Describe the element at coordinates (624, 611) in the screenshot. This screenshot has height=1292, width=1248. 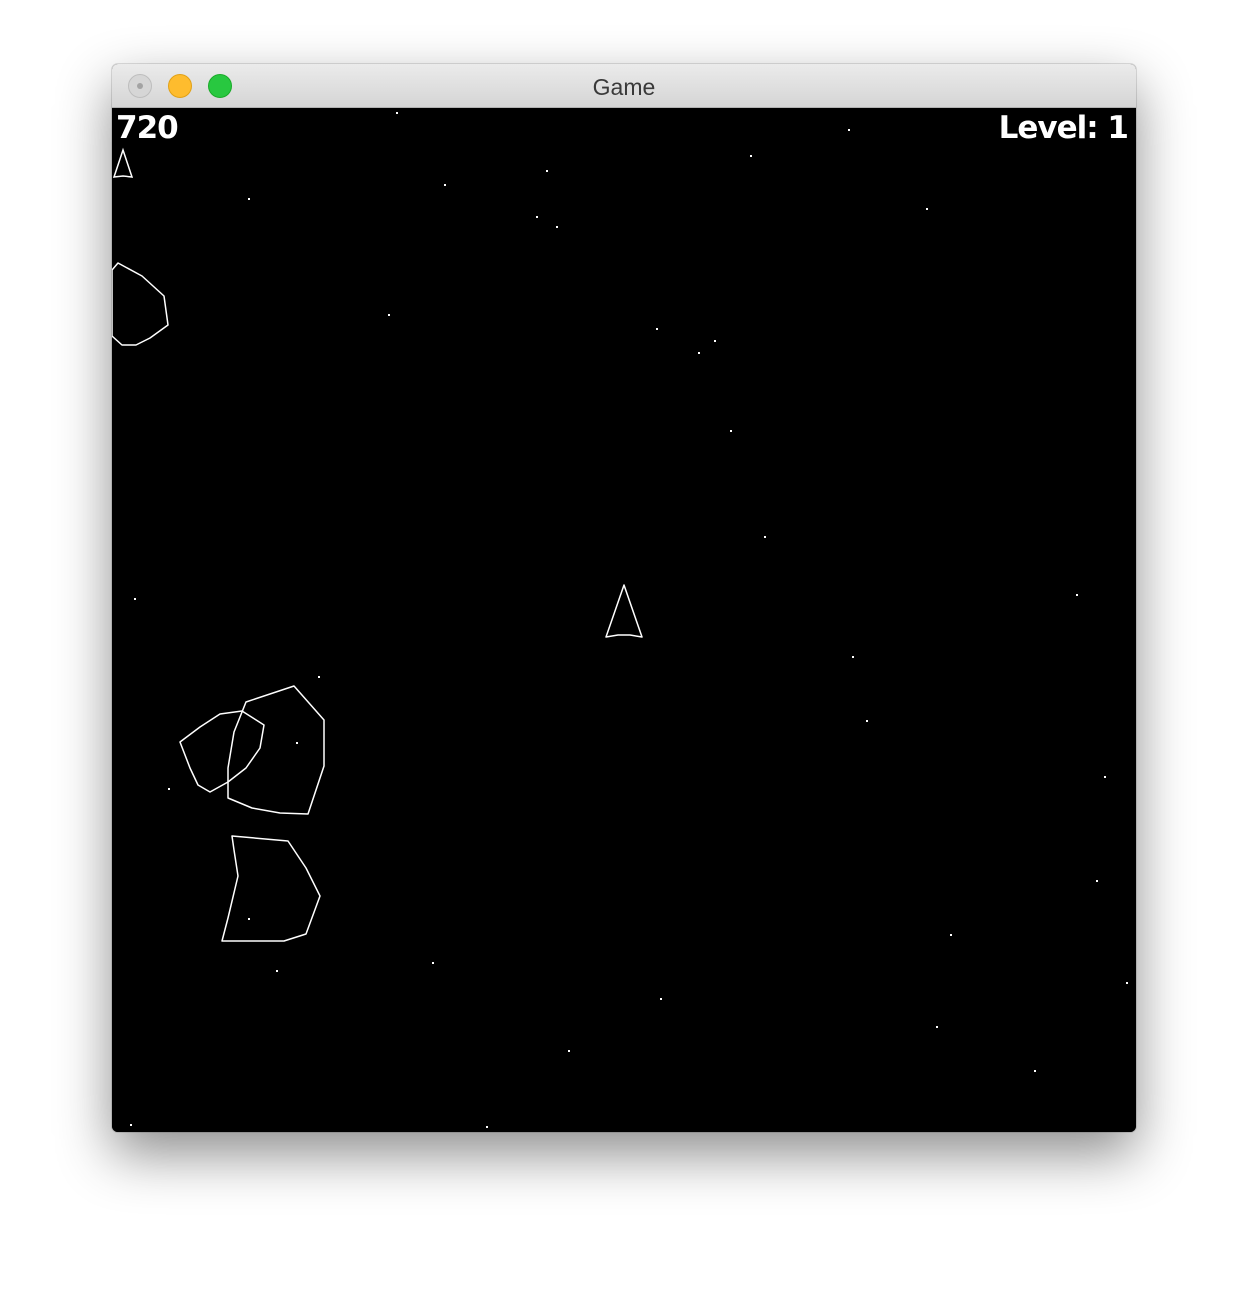
I see `player-ship` at that location.